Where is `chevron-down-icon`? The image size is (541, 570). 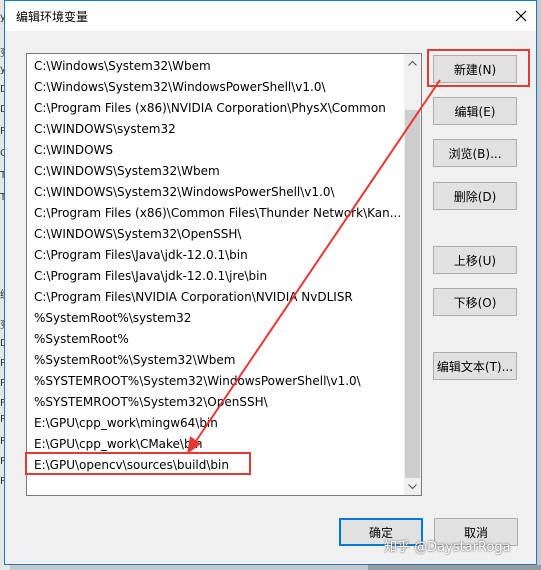
chevron-down-icon is located at coordinates (412, 486).